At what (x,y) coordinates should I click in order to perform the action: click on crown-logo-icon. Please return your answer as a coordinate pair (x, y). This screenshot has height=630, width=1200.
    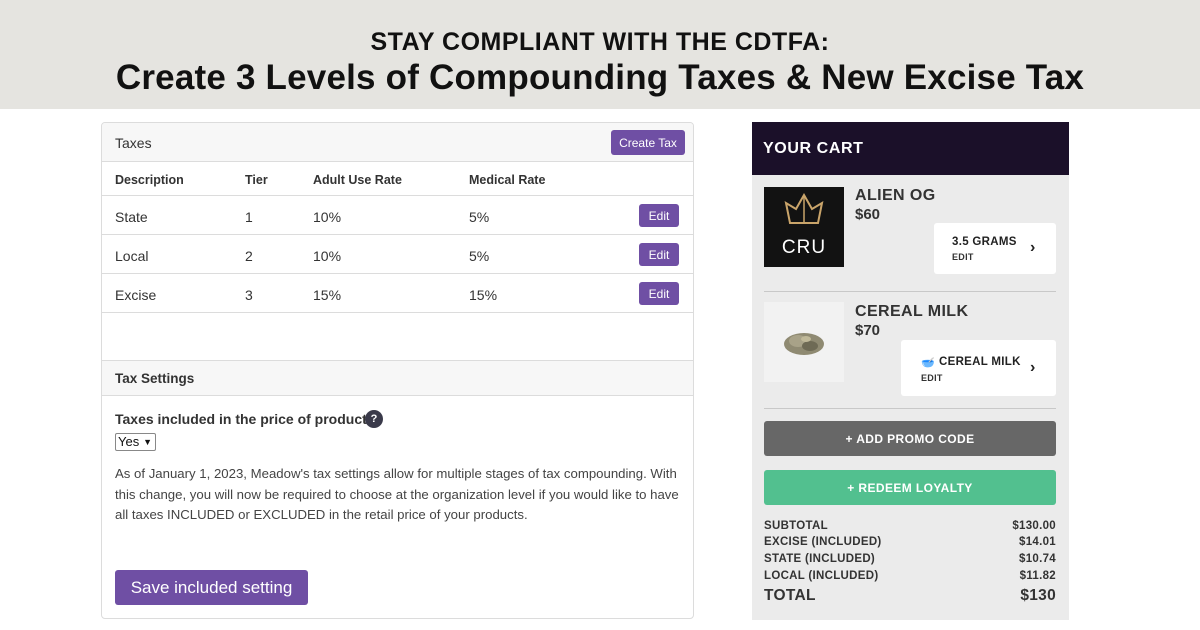
    Looking at the image, I should click on (804, 208).